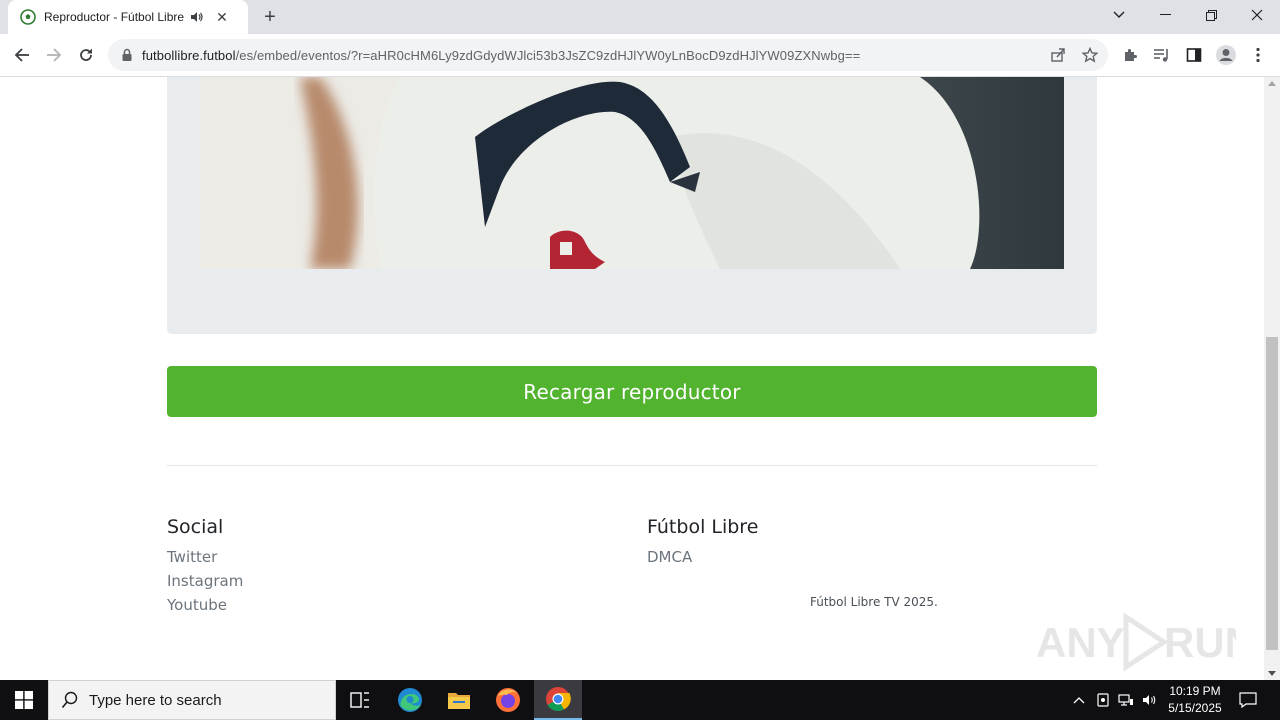 This screenshot has height=720, width=1280. I want to click on profile-icon, so click(1226, 55).